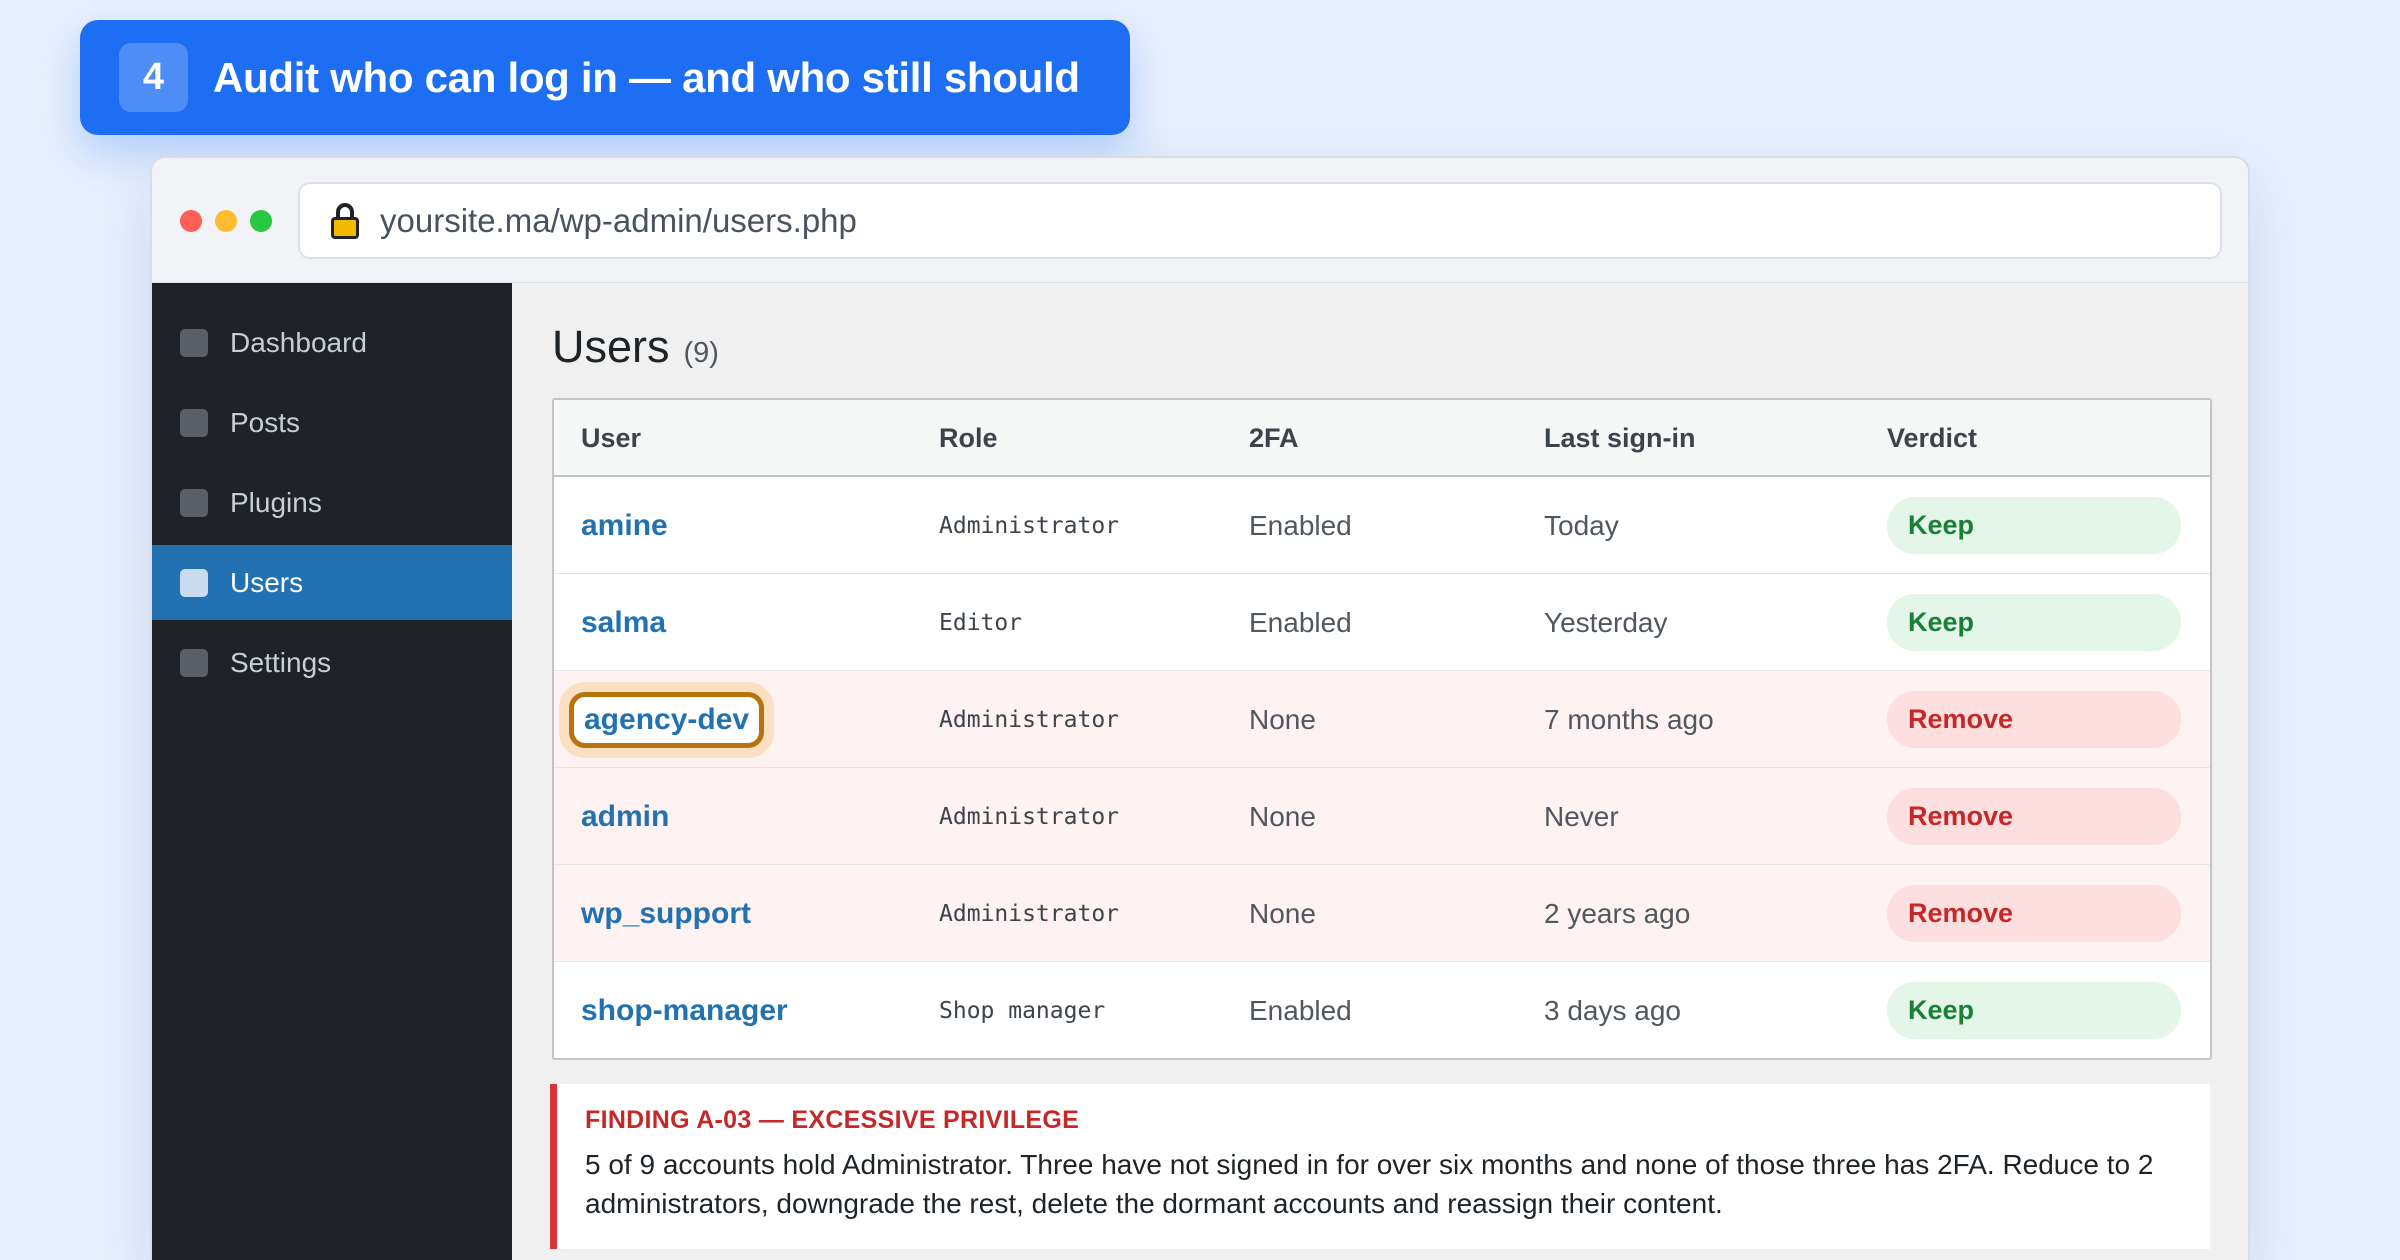 The image size is (2400, 1260). I want to click on sidebar-item-label: Posts, so click(265, 422).